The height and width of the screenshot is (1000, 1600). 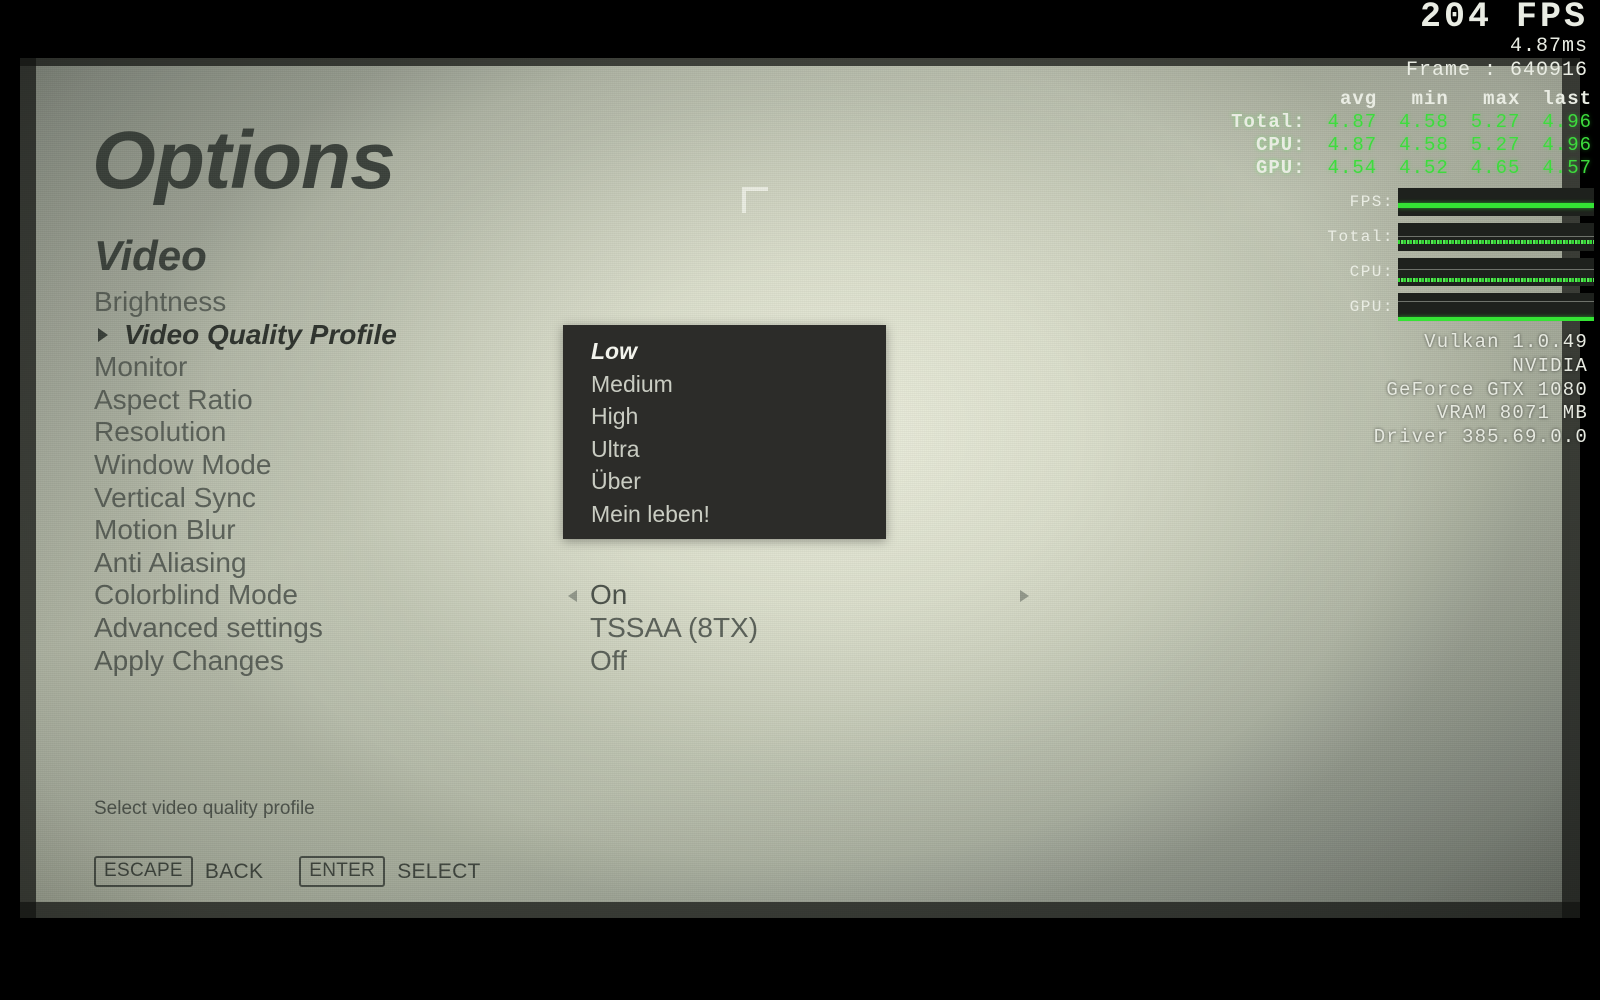 I want to click on perf-col-last: last, so click(x=1567, y=99).